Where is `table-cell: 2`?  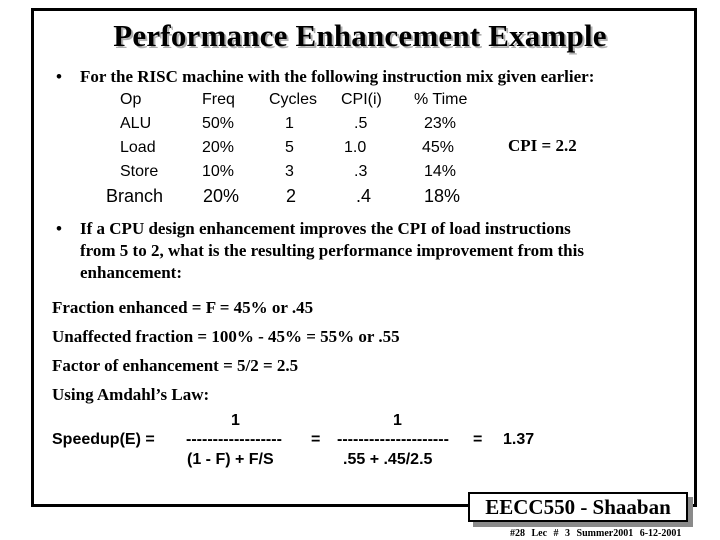
table-cell: 2 is located at coordinates (291, 196).